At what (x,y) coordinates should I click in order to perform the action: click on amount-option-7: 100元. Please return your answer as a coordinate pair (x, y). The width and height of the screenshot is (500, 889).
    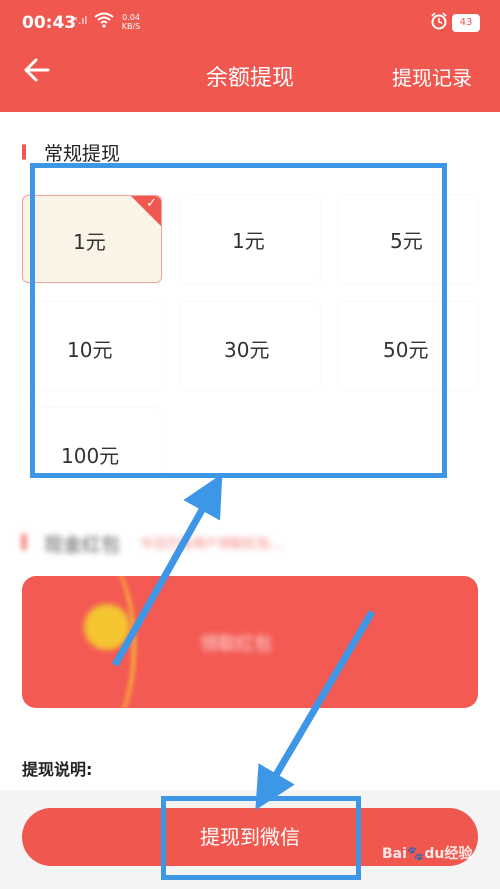
    Looking at the image, I should click on (92, 441).